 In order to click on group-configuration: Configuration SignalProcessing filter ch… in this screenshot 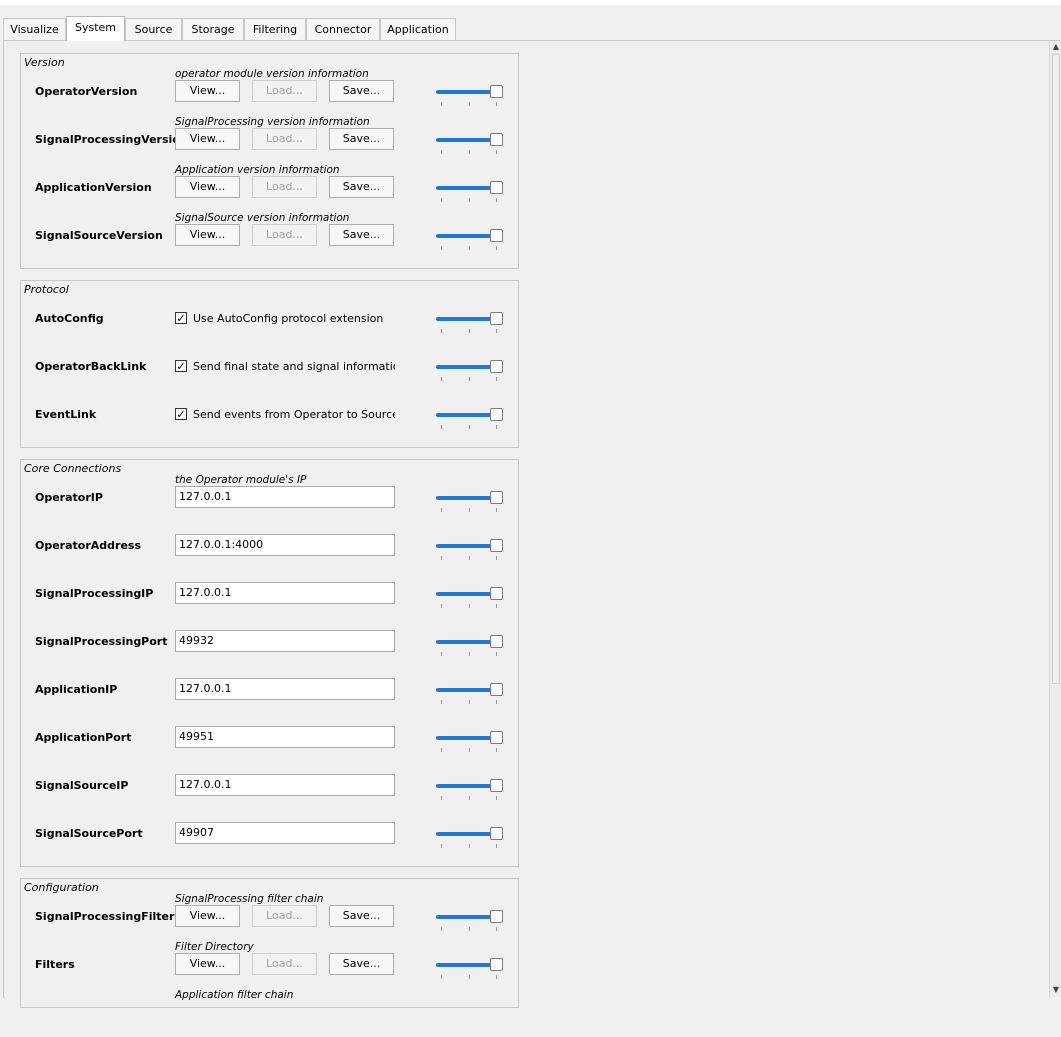, I will do `click(269, 943)`.